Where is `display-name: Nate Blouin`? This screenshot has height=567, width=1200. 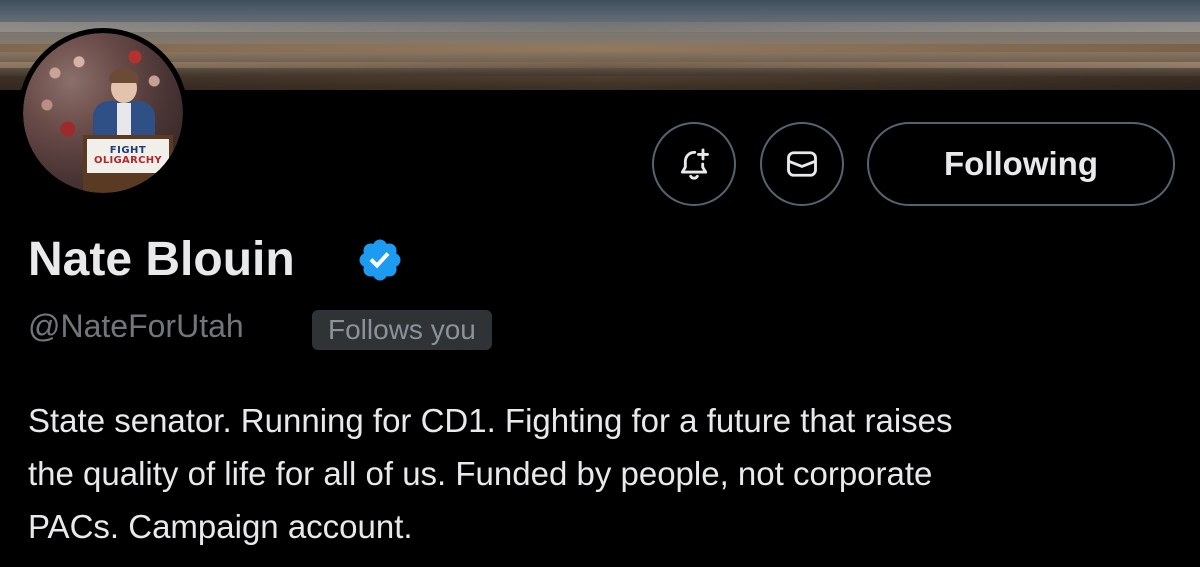 display-name: Nate Blouin is located at coordinates (161, 259).